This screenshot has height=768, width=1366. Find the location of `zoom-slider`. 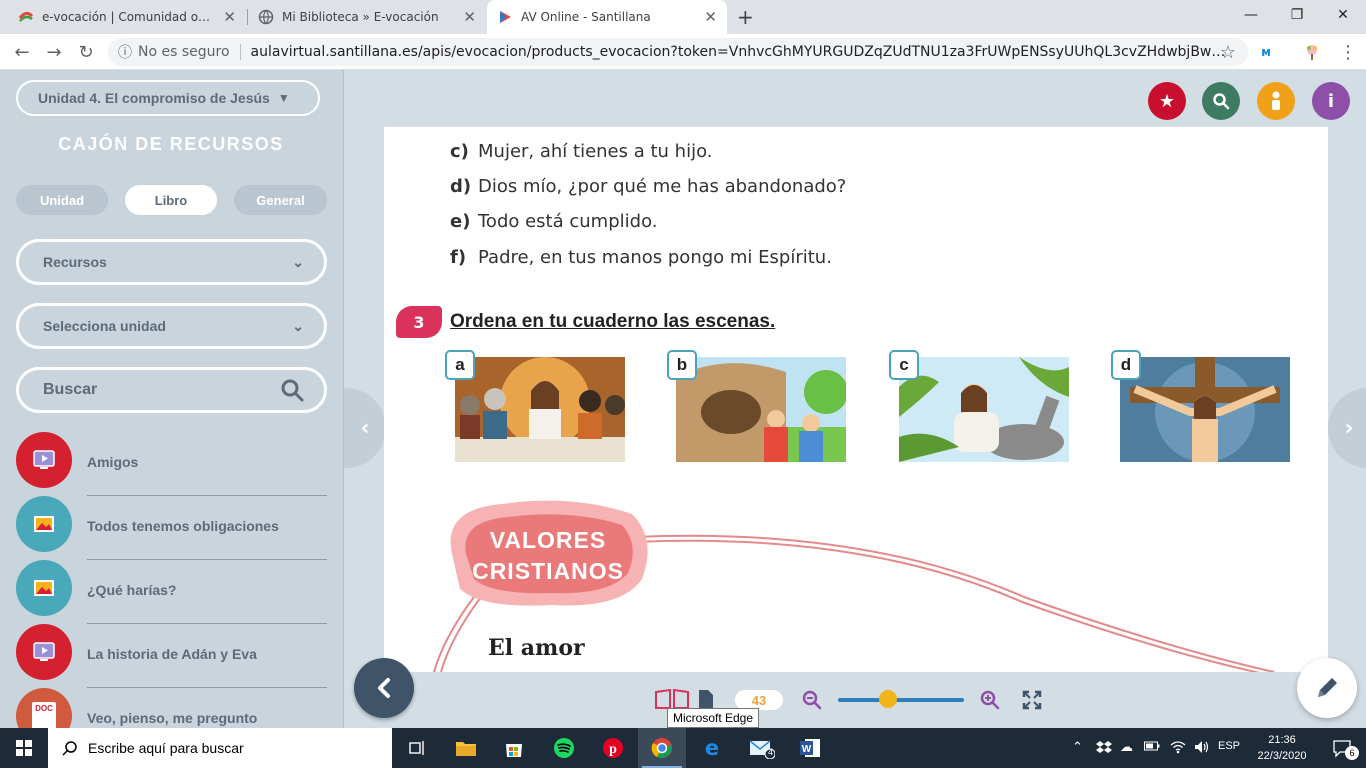

zoom-slider is located at coordinates (901, 700).